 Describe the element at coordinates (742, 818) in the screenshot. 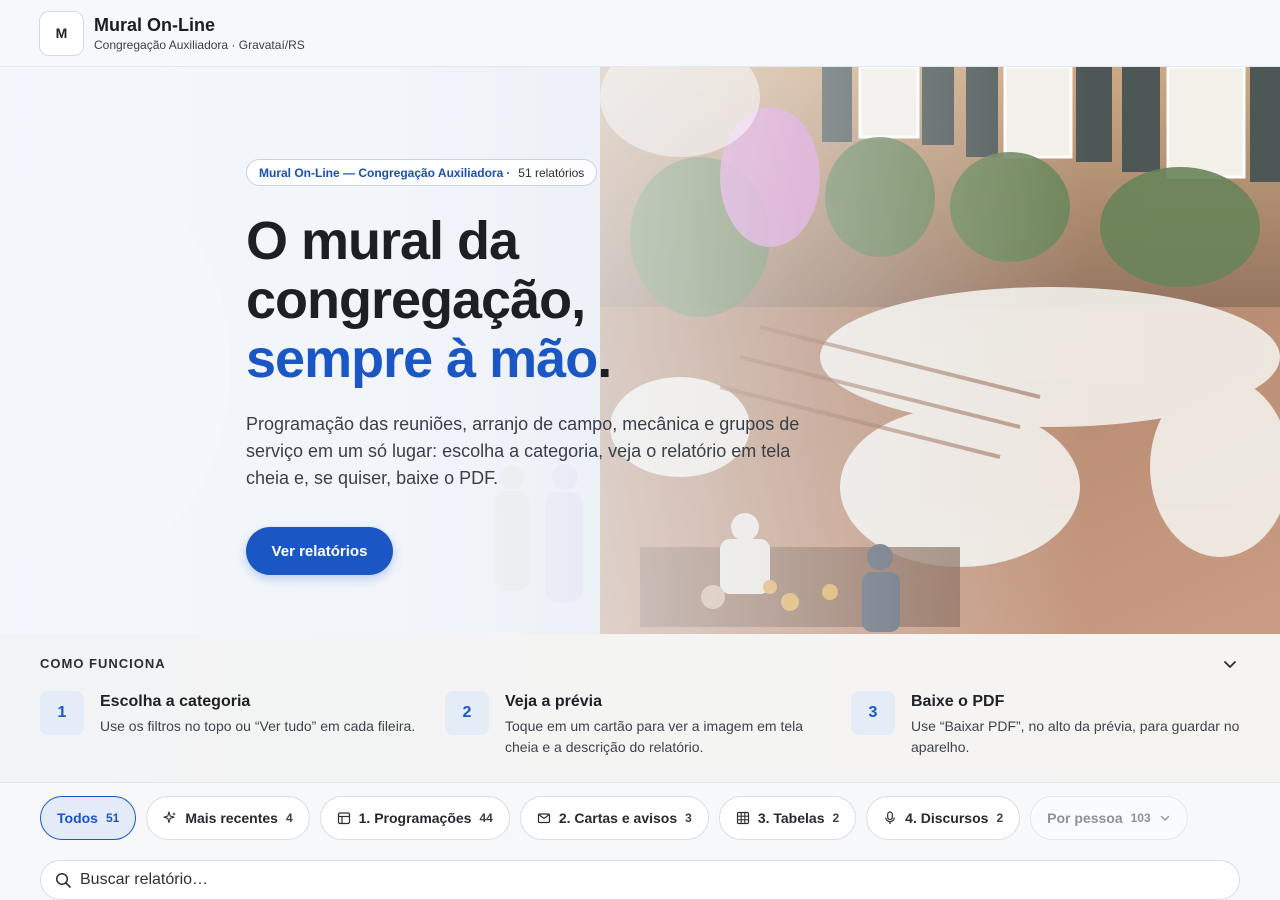

I see `table-icon` at that location.